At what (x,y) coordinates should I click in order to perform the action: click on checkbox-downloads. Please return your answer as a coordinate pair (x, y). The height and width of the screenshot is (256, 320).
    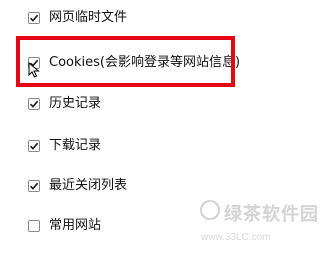
    Looking at the image, I should click on (34, 146).